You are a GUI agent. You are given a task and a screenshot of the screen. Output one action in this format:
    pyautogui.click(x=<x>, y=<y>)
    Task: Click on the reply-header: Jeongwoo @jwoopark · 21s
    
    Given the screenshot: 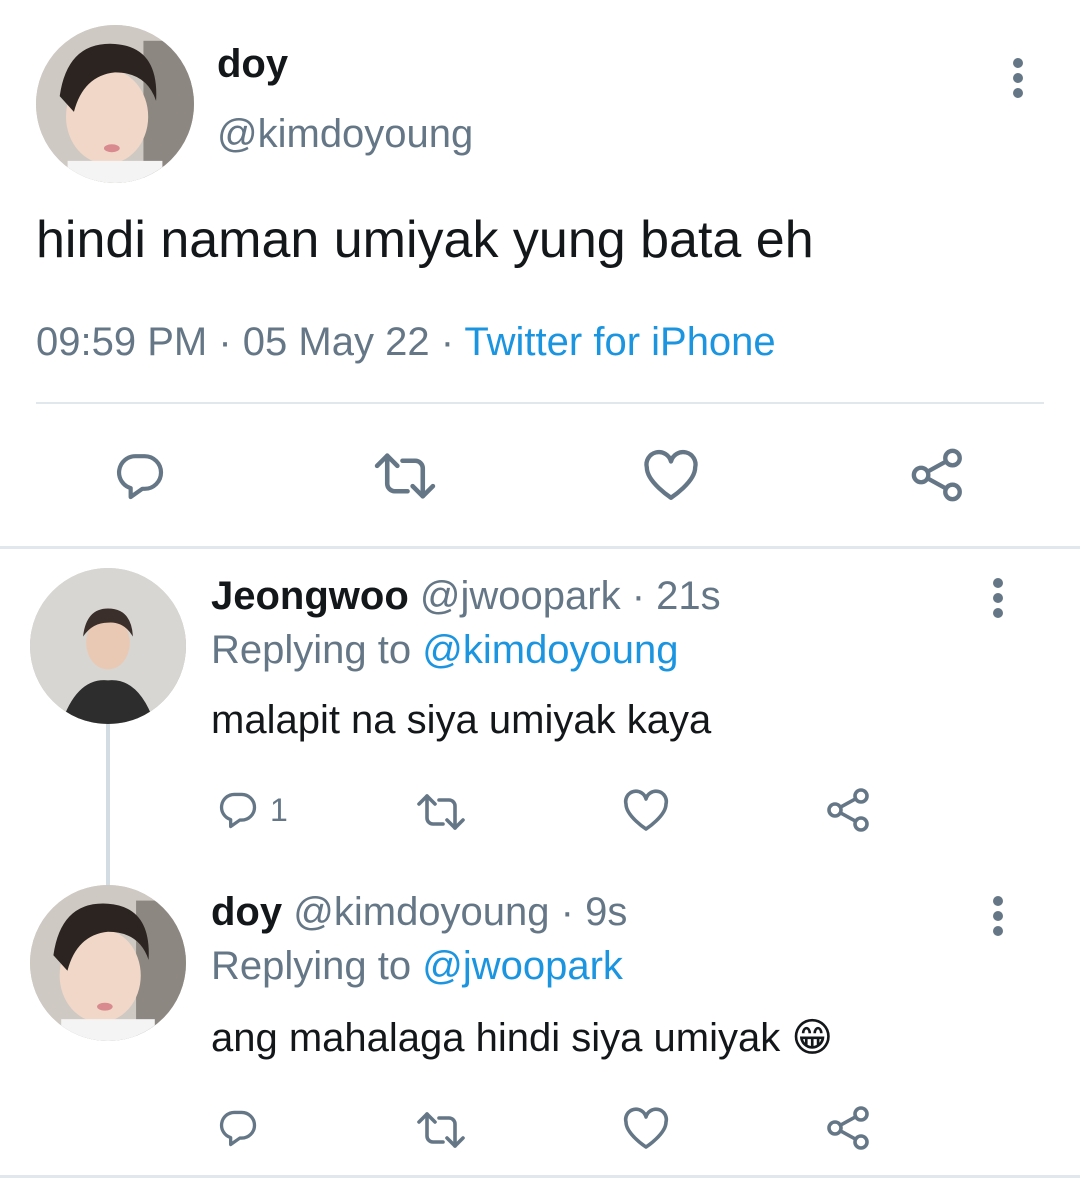 What is the action you would take?
    pyautogui.click(x=466, y=596)
    